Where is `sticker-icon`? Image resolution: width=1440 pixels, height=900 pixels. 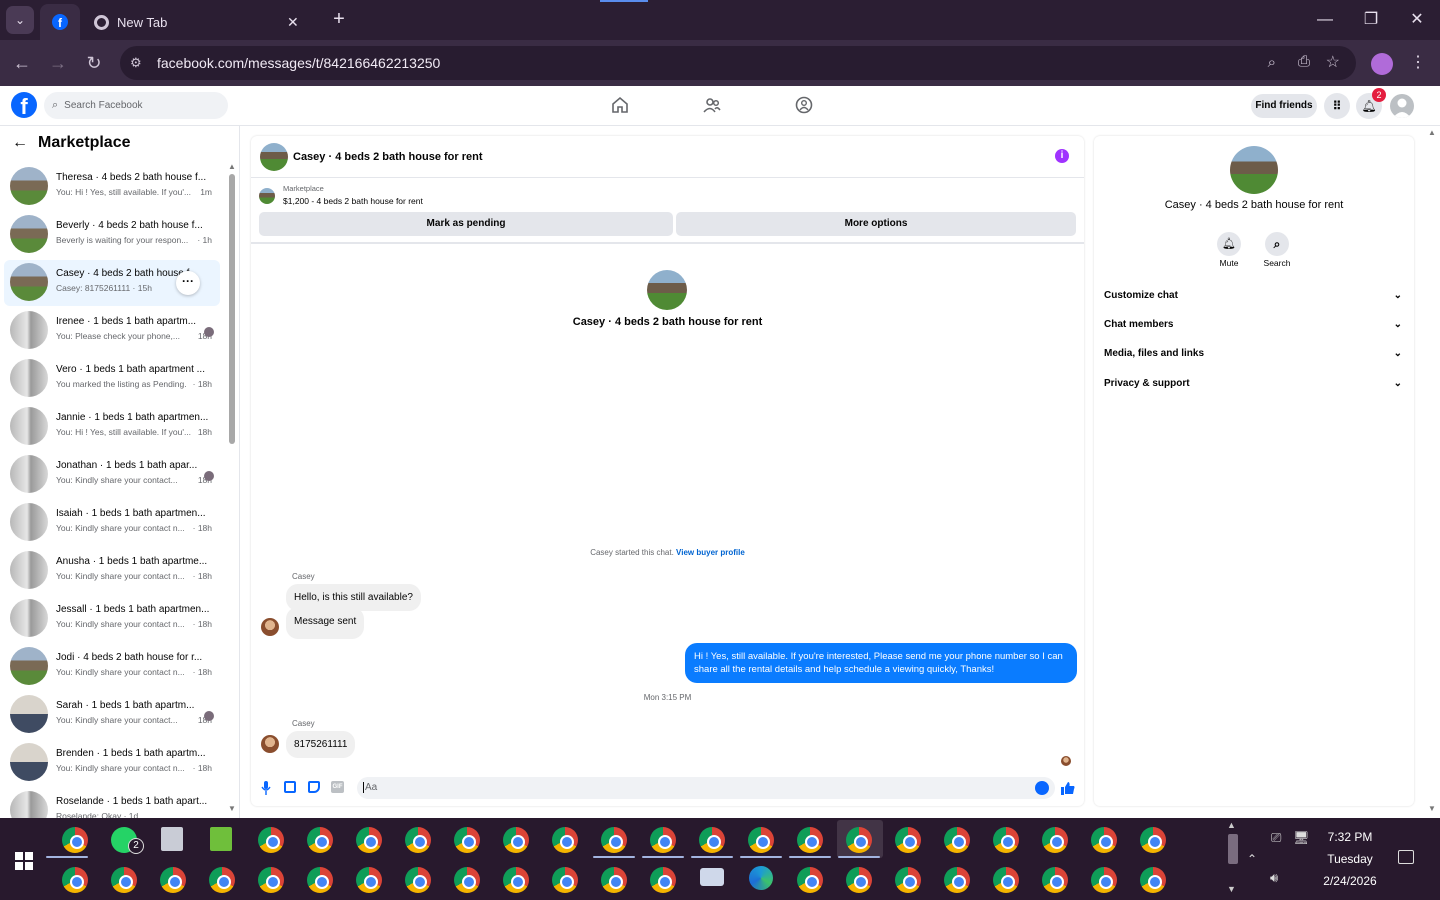 sticker-icon is located at coordinates (314, 787).